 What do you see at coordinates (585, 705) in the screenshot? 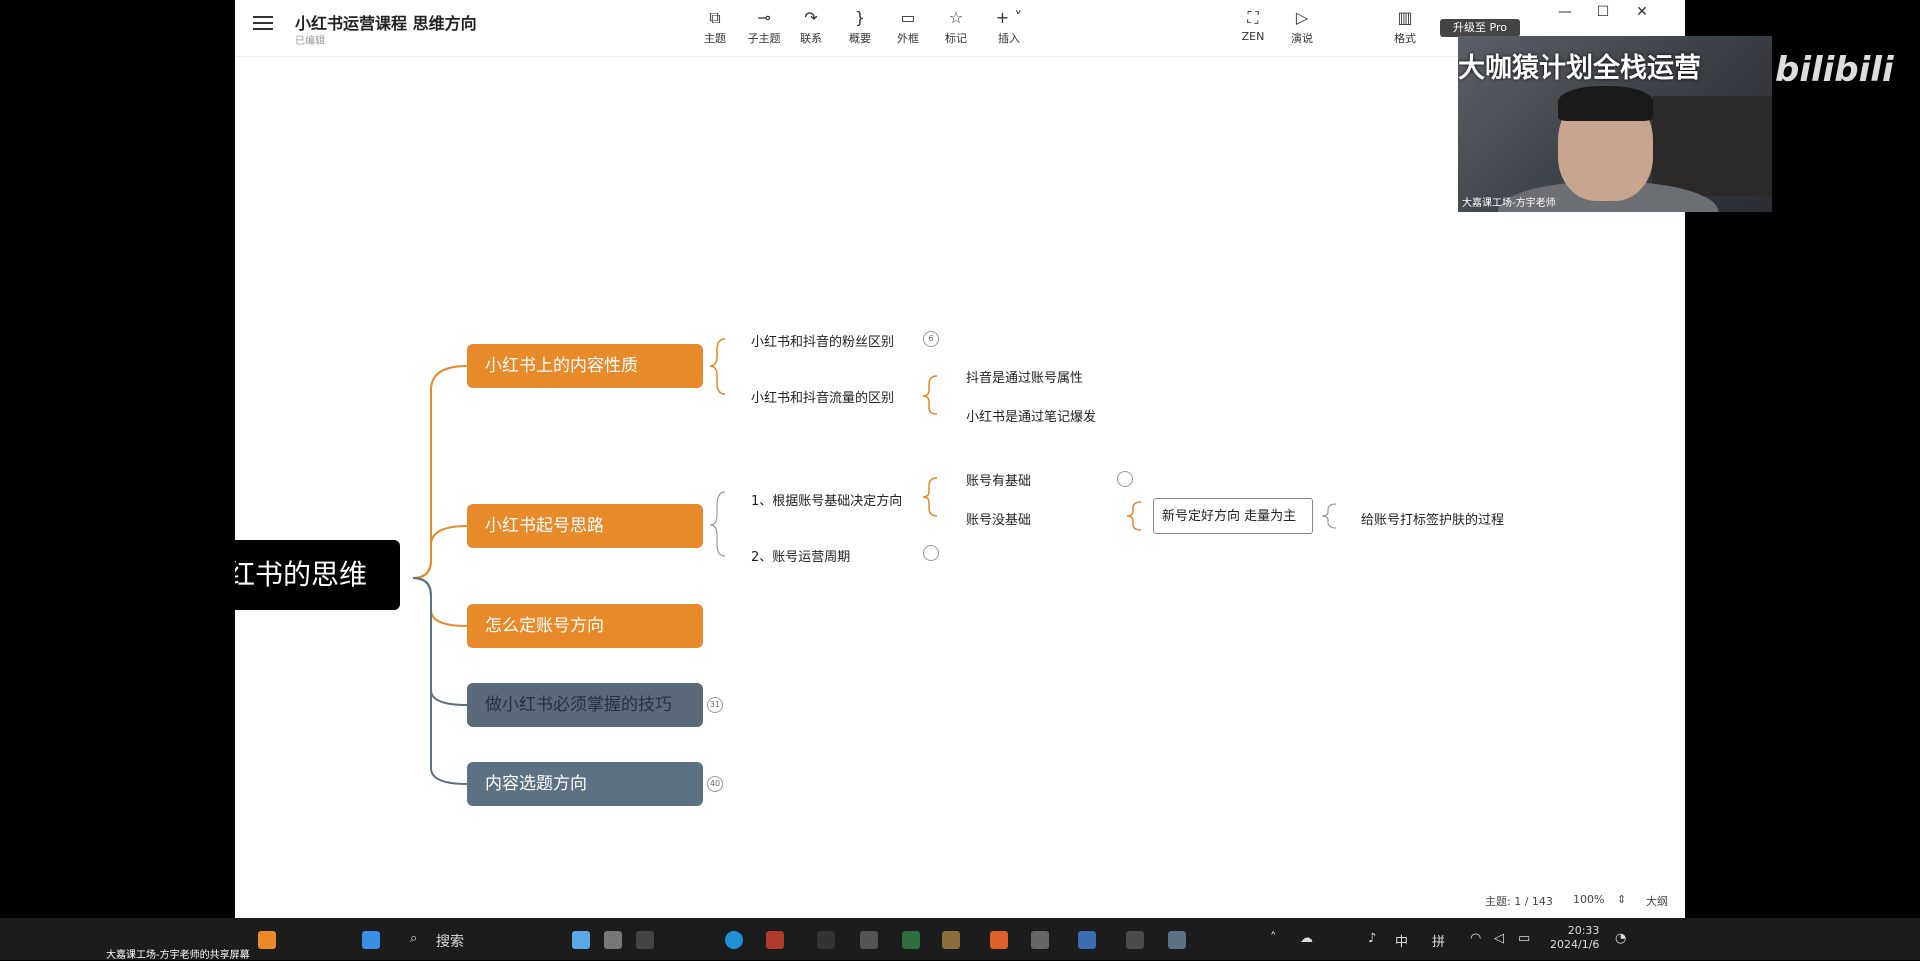
I see `branch-must-know-skills: 做小红书必须掌握的技巧` at bounding box center [585, 705].